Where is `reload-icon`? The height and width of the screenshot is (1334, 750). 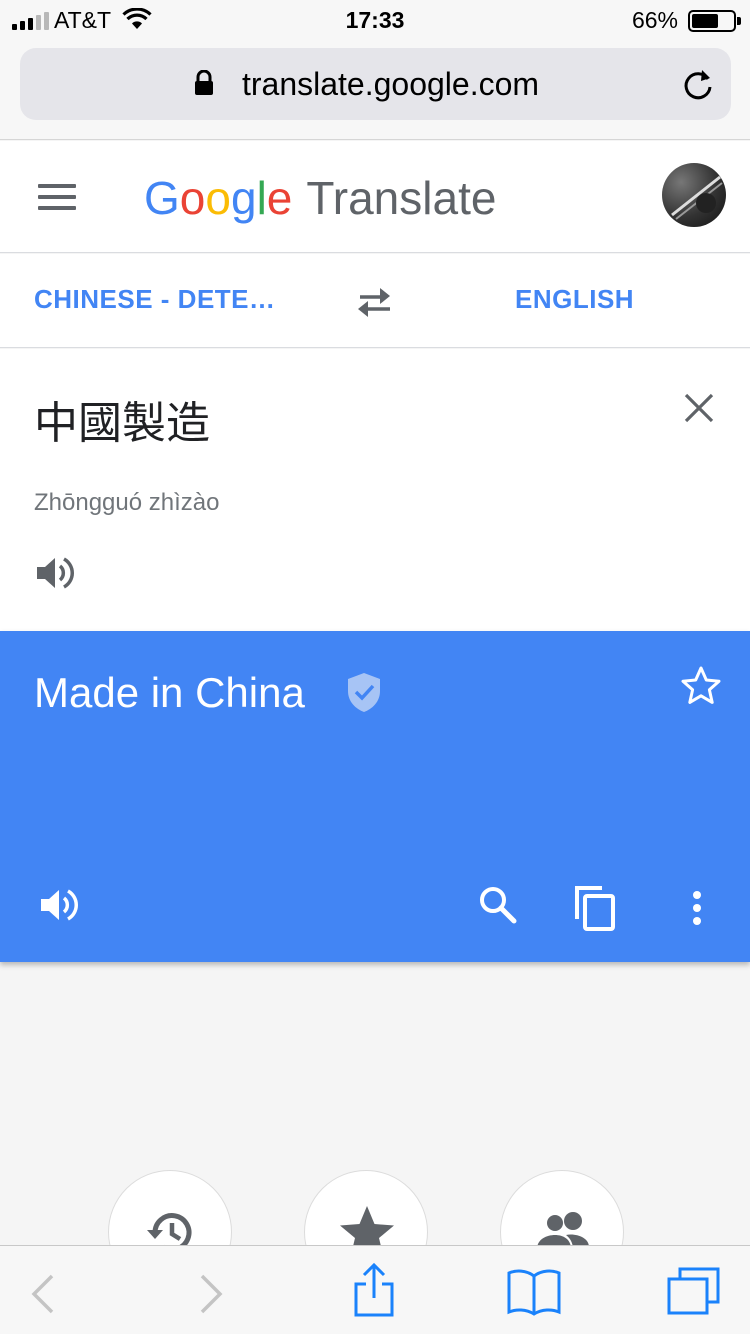 reload-icon is located at coordinates (698, 84).